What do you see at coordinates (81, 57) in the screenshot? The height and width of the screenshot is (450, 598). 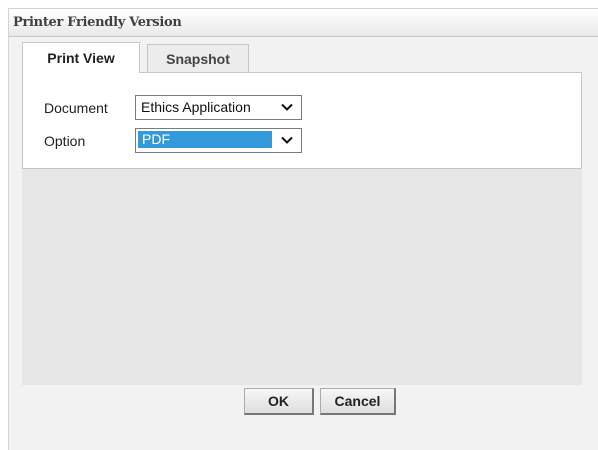 I see `tab-print-view: Print View` at bounding box center [81, 57].